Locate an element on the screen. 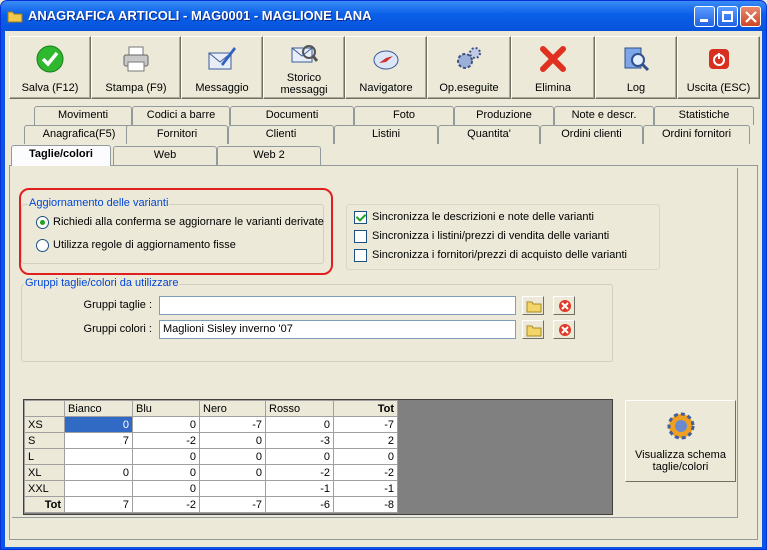  log-label: Log is located at coordinates (636, 88).